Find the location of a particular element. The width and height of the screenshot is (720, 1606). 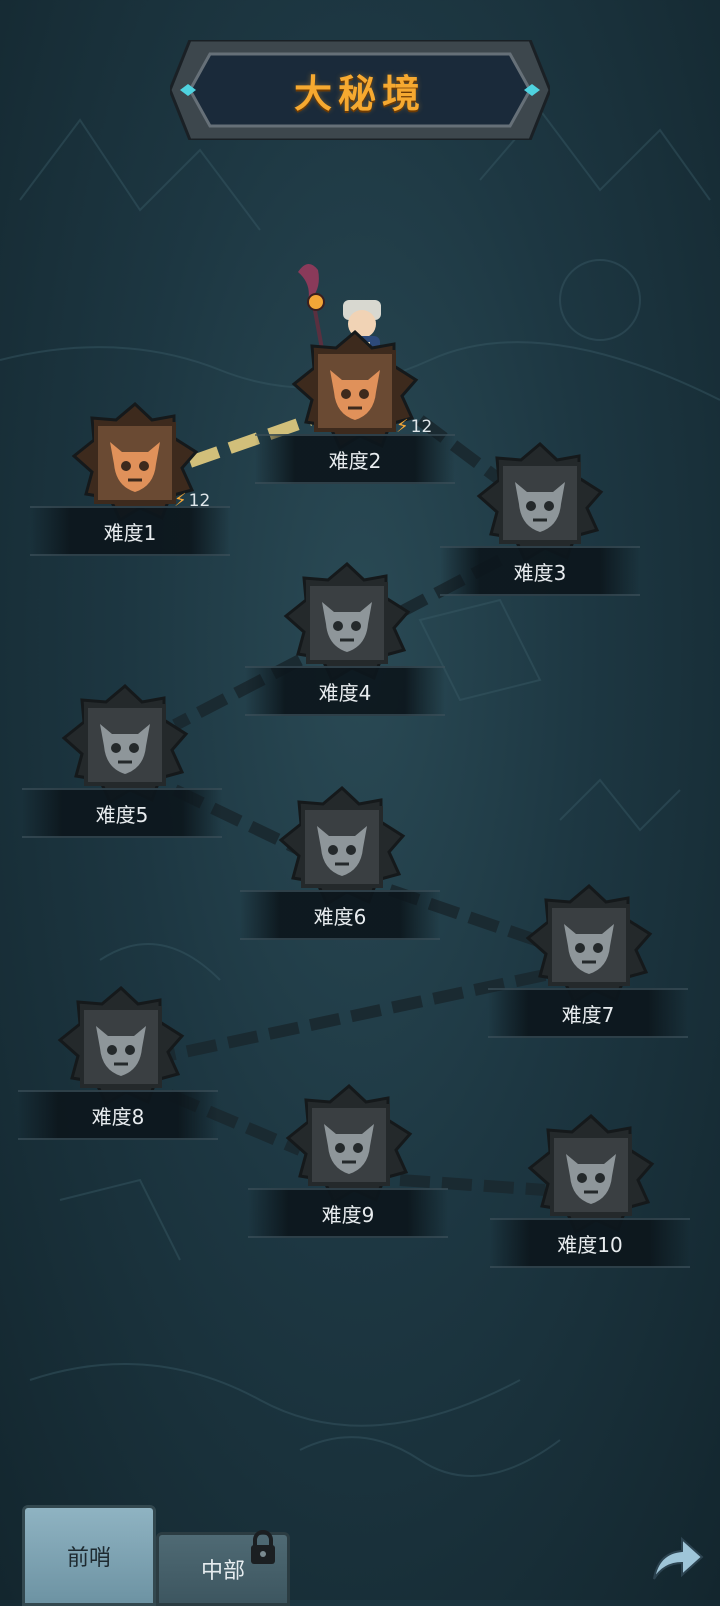

difficulty-label: 难度9 is located at coordinates (348, 1214).